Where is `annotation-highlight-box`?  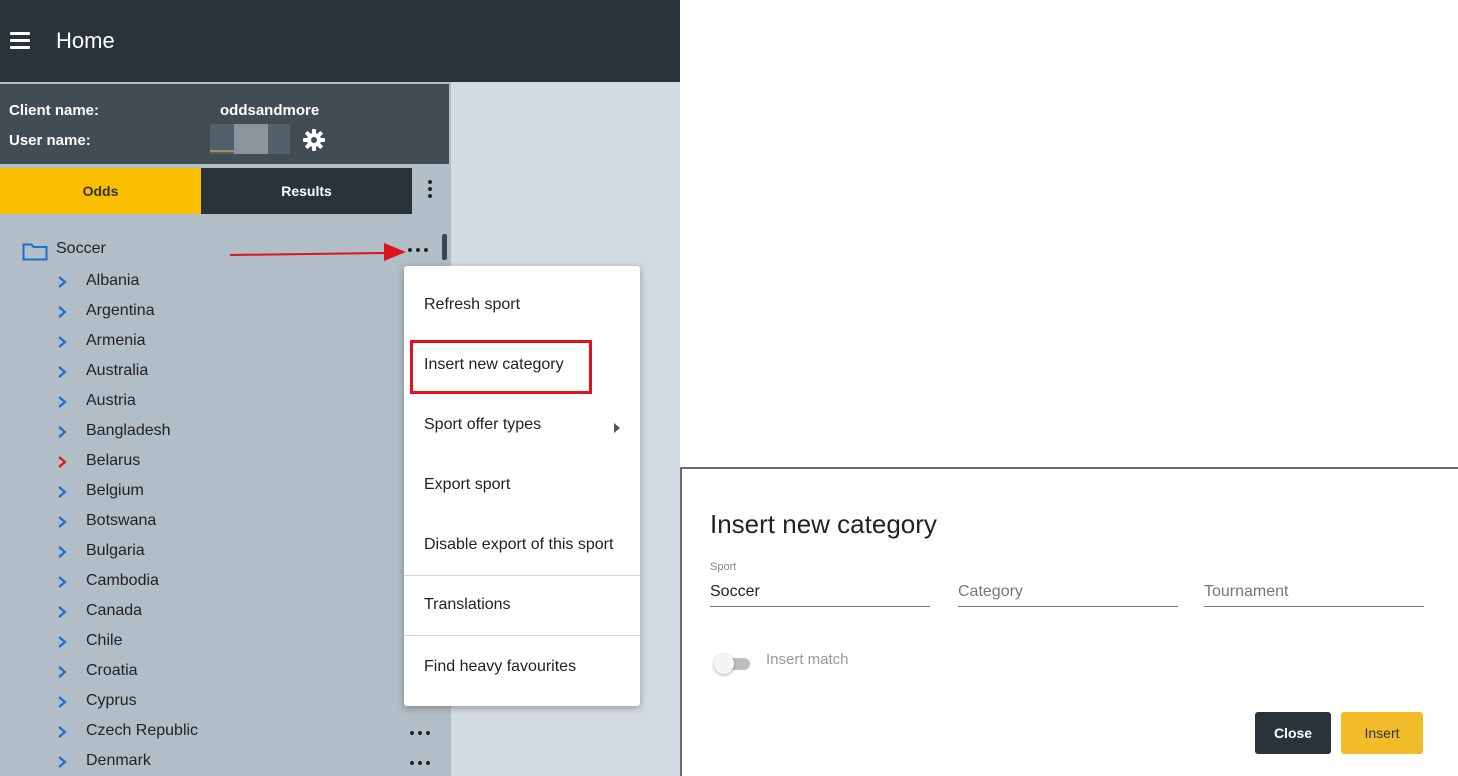 annotation-highlight-box is located at coordinates (501, 367).